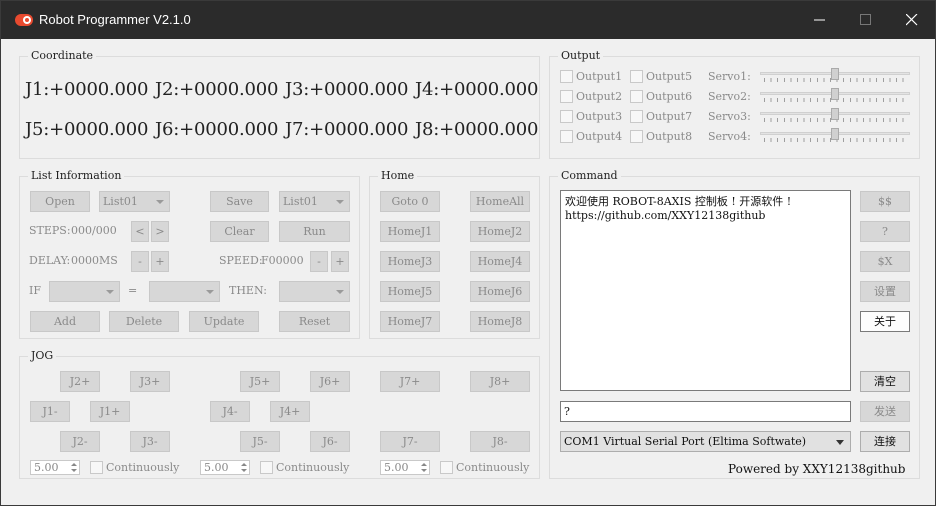  I want to click on output2-checkbox, so click(566, 96).